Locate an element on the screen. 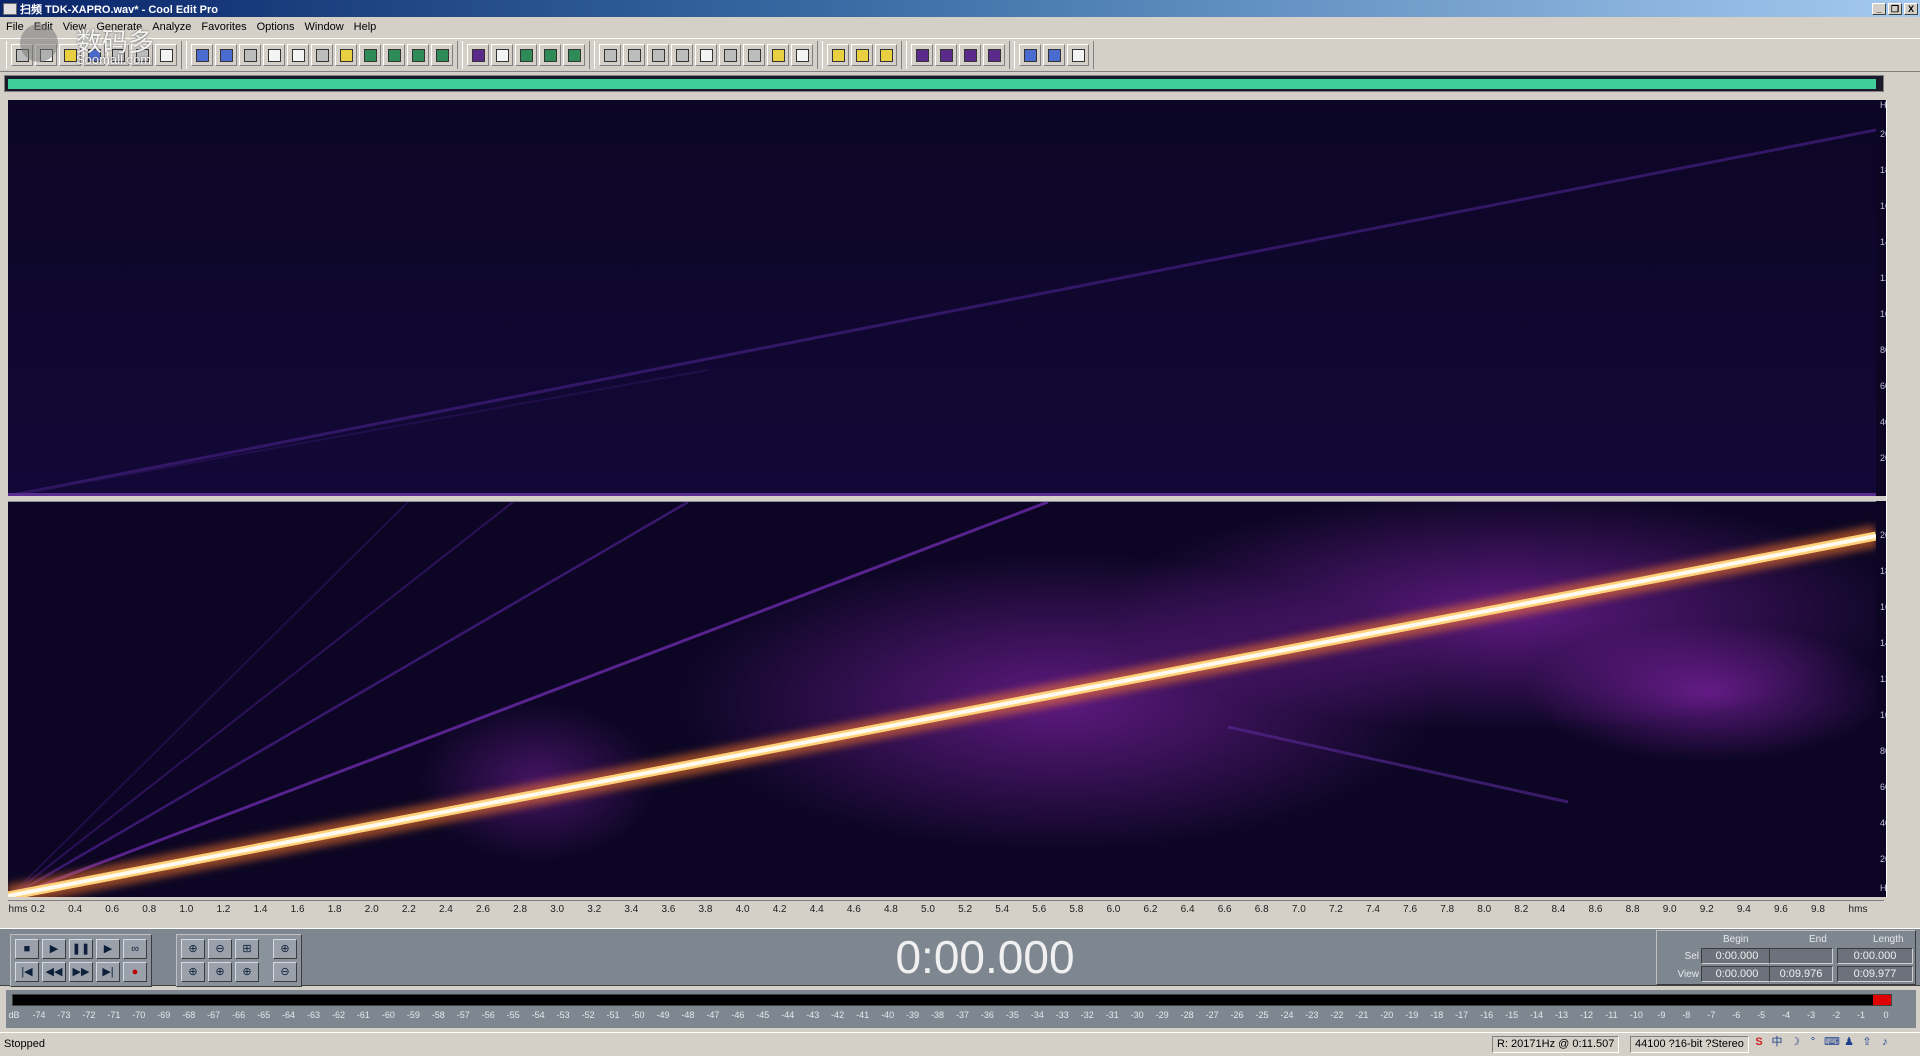  full-view-button is located at coordinates (1078, 55).